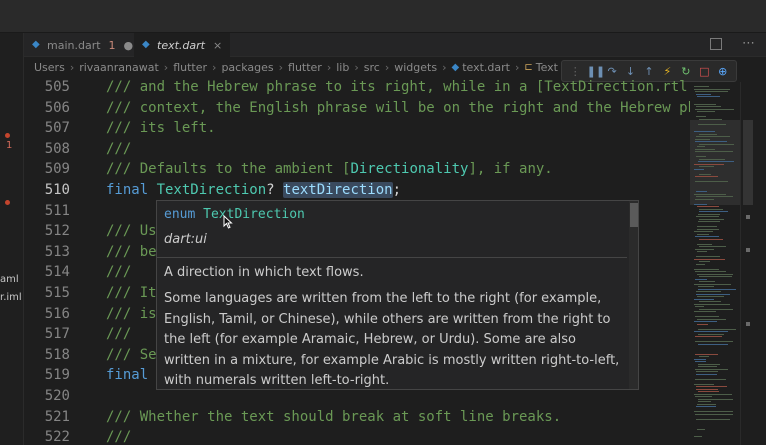  I want to click on split-editor-icon, so click(716, 44).